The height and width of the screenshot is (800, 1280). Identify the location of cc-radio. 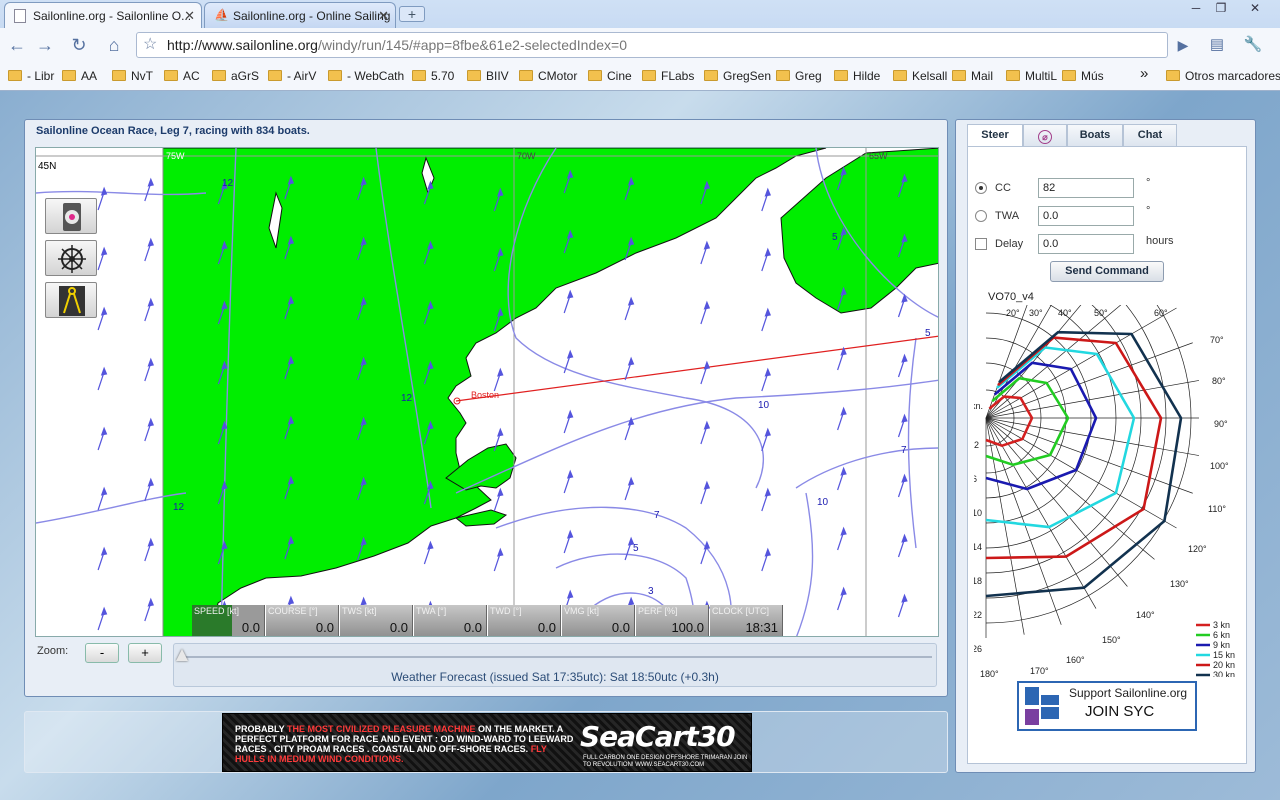
(981, 188).